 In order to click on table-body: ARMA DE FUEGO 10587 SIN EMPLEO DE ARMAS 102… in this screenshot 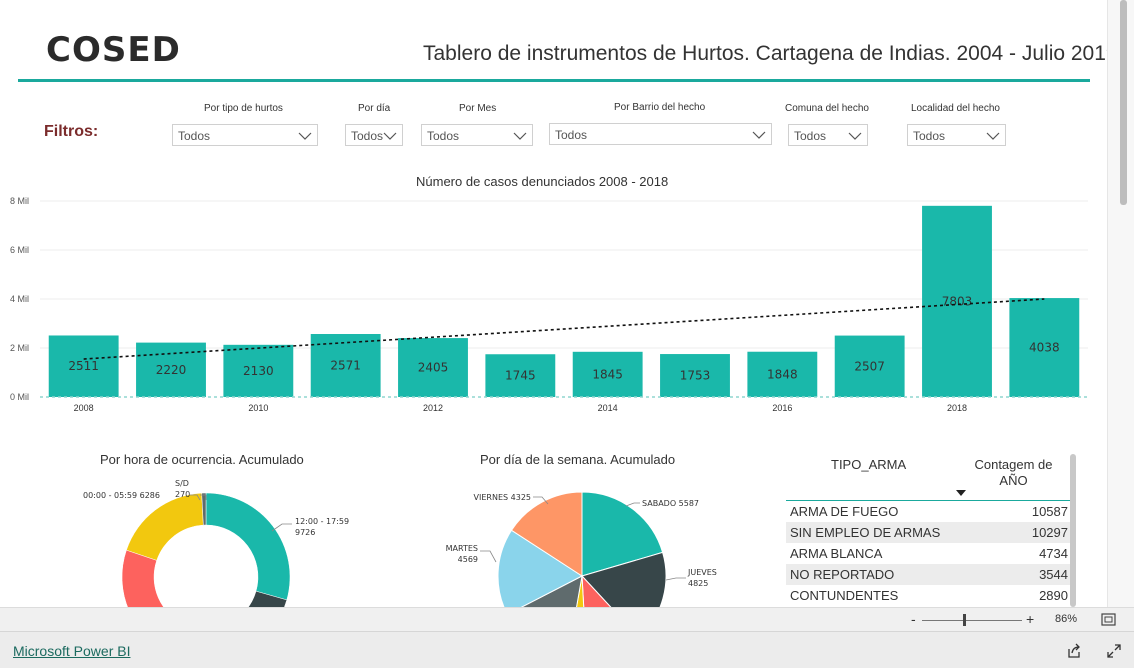, I will do `click(928, 554)`.